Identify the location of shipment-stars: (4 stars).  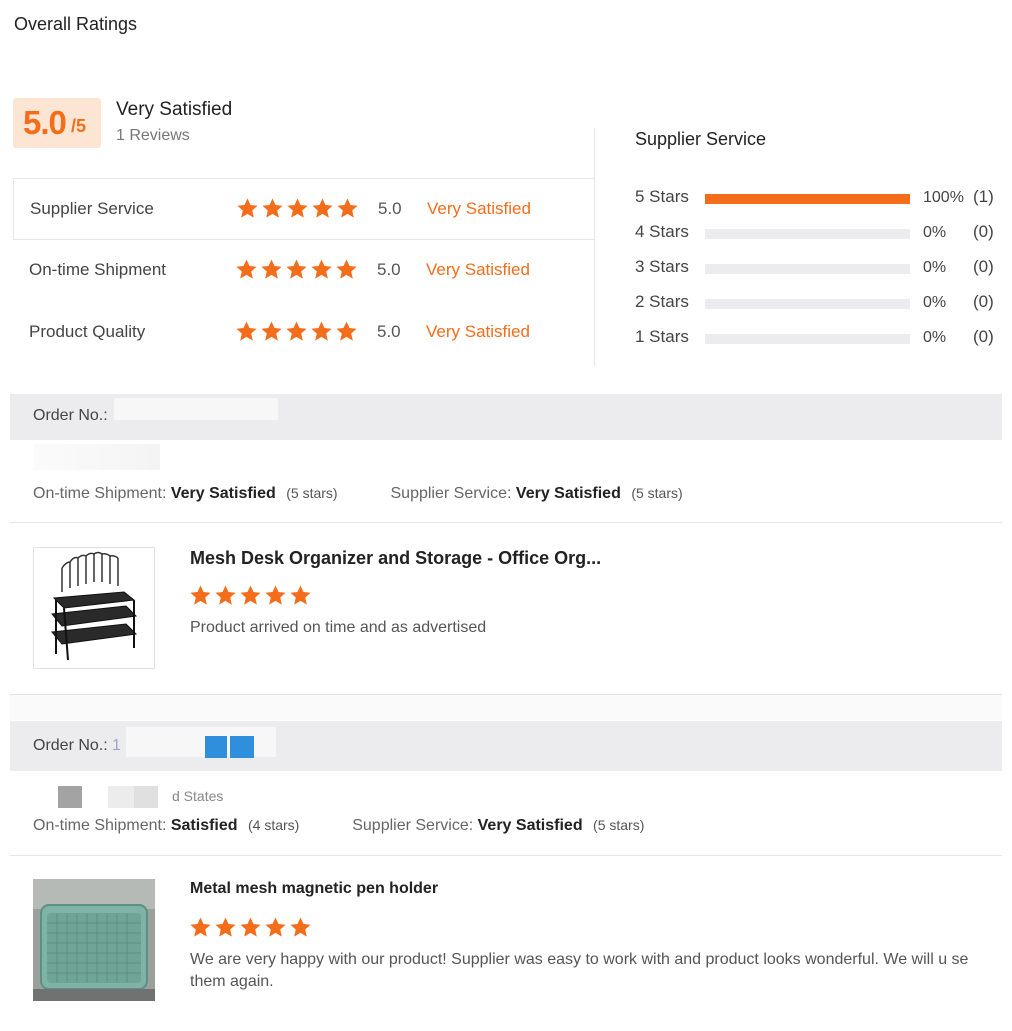
(273, 825).